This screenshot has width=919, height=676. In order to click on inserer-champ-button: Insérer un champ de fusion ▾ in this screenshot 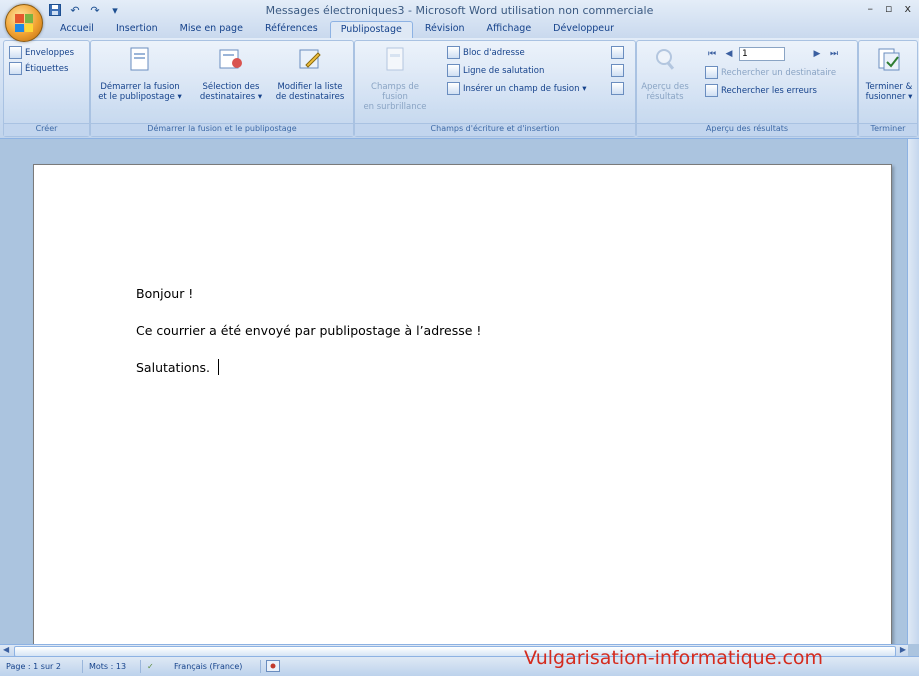, I will do `click(516, 88)`.